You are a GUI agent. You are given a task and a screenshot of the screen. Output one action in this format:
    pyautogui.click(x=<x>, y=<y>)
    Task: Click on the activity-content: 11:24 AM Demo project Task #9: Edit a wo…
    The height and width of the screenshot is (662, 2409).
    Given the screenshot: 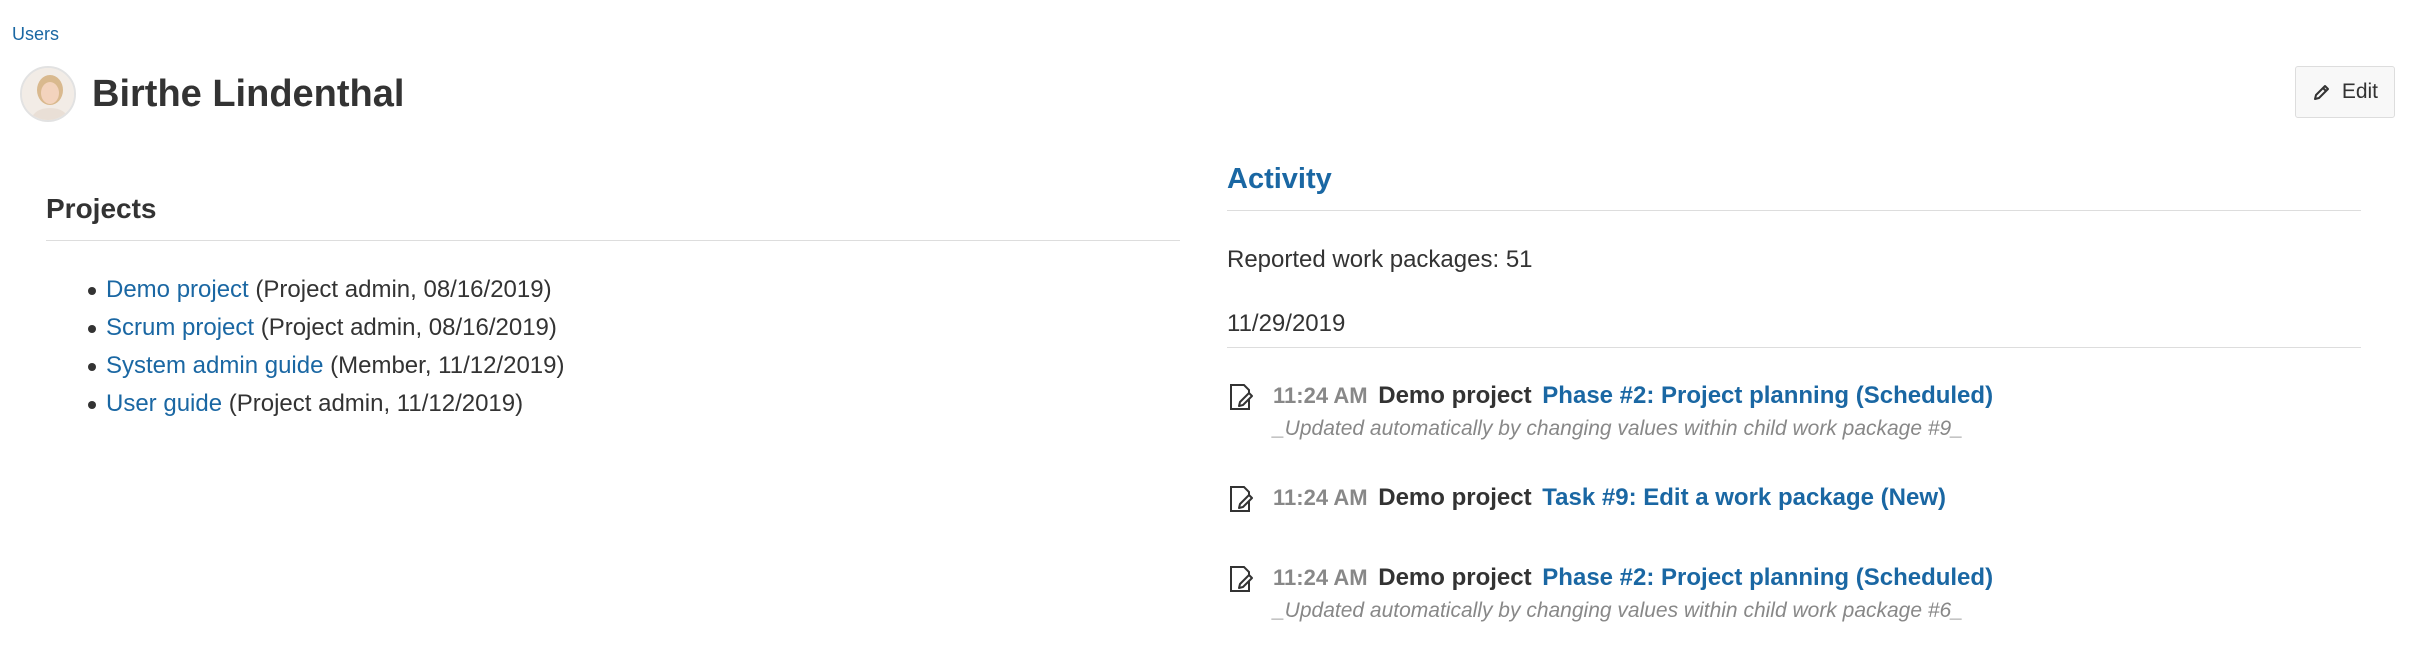 What is the action you would take?
    pyautogui.click(x=1609, y=498)
    